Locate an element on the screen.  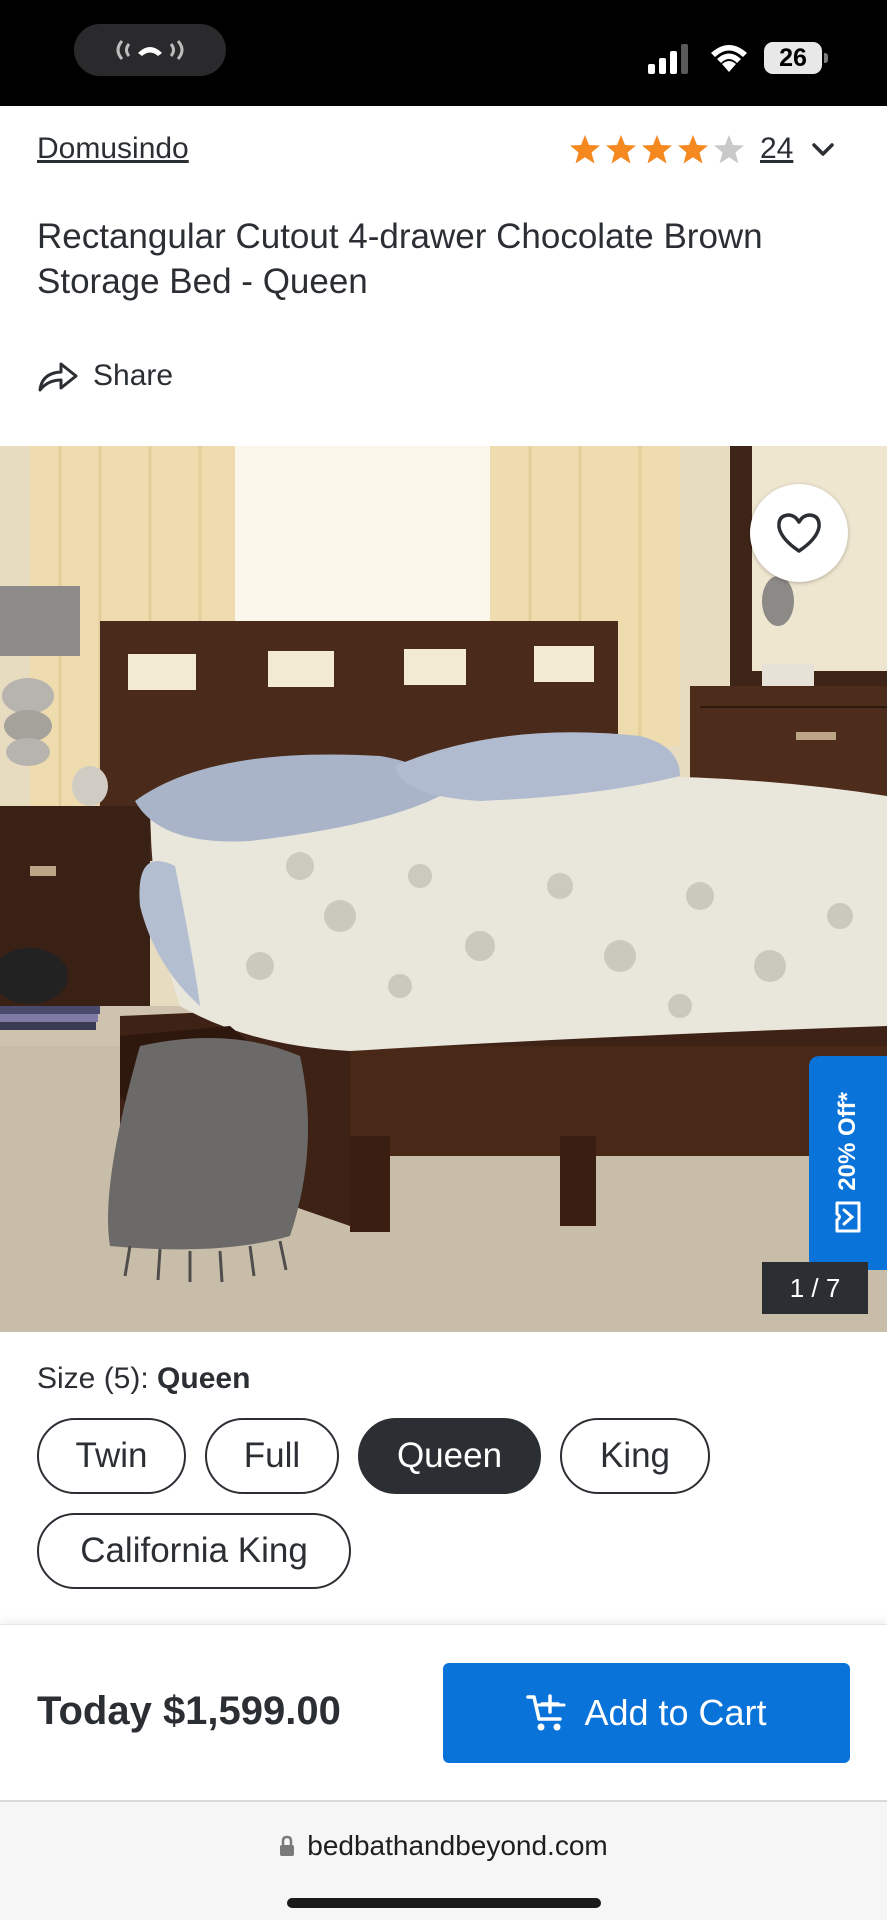
call-indicator is located at coordinates (150, 50).